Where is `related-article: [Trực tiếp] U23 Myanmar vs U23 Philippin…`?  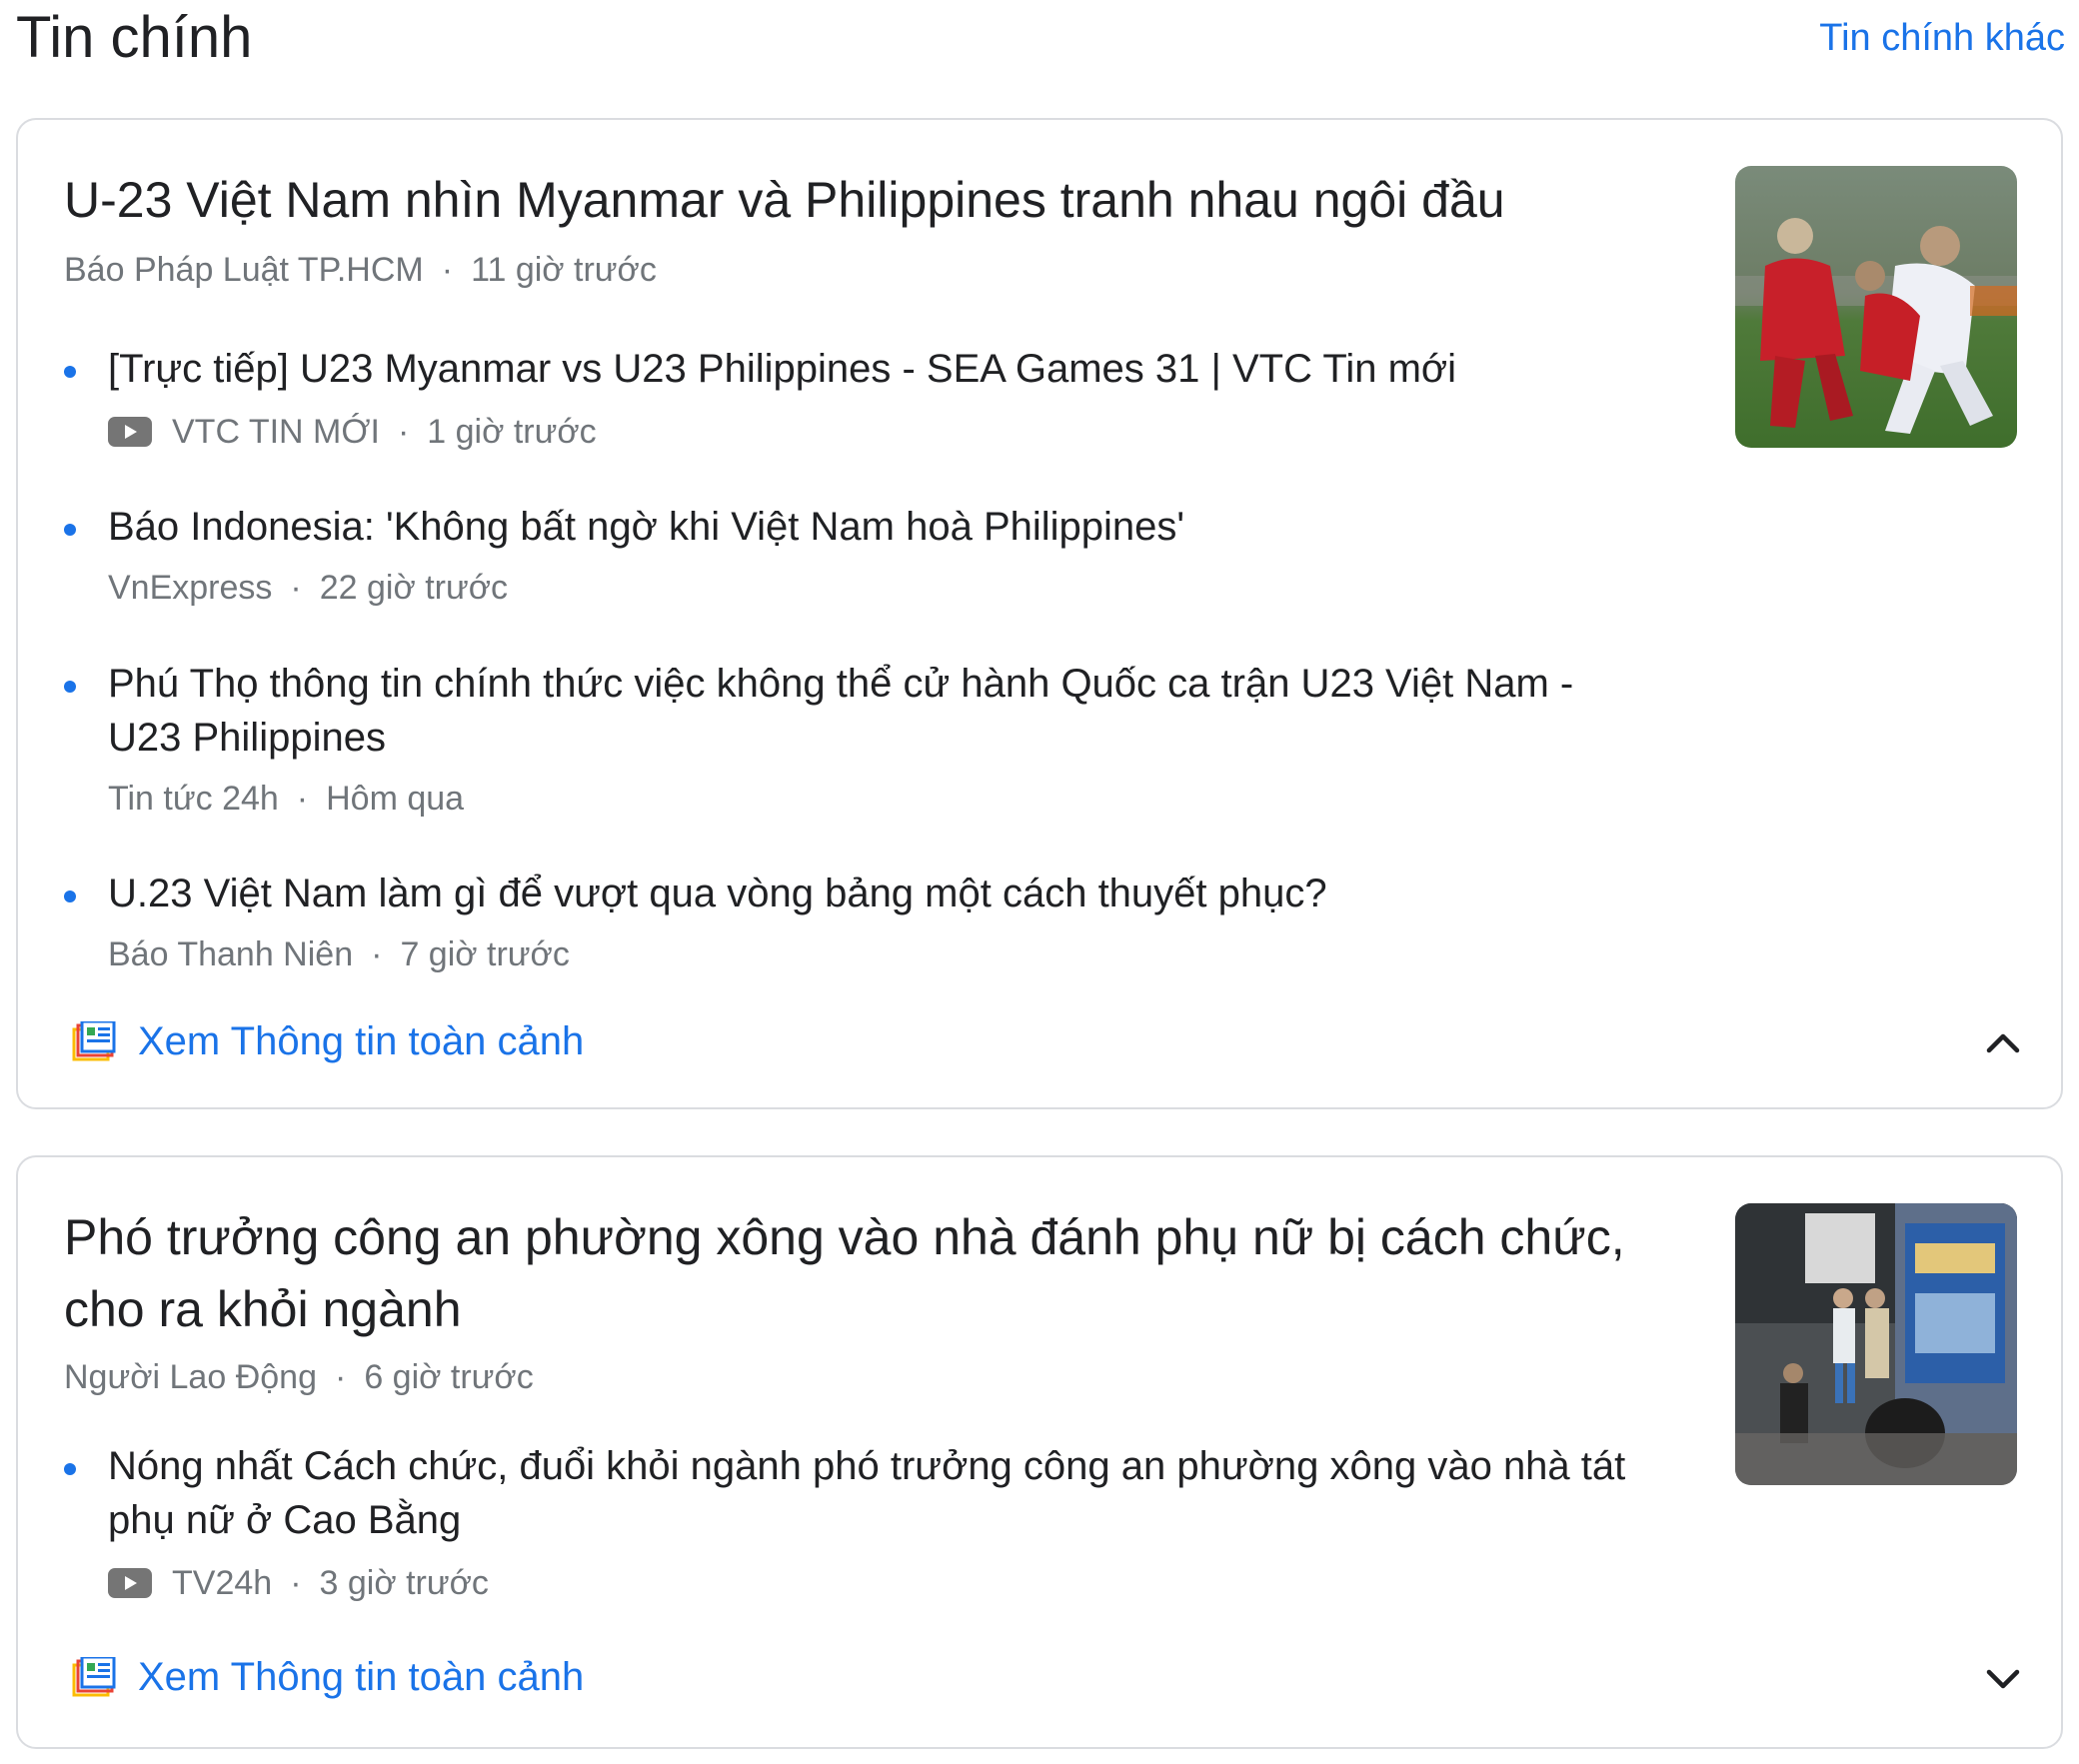 related-article: [Trực tiếp] U23 Myanmar vs U23 Philippin… is located at coordinates (848, 402).